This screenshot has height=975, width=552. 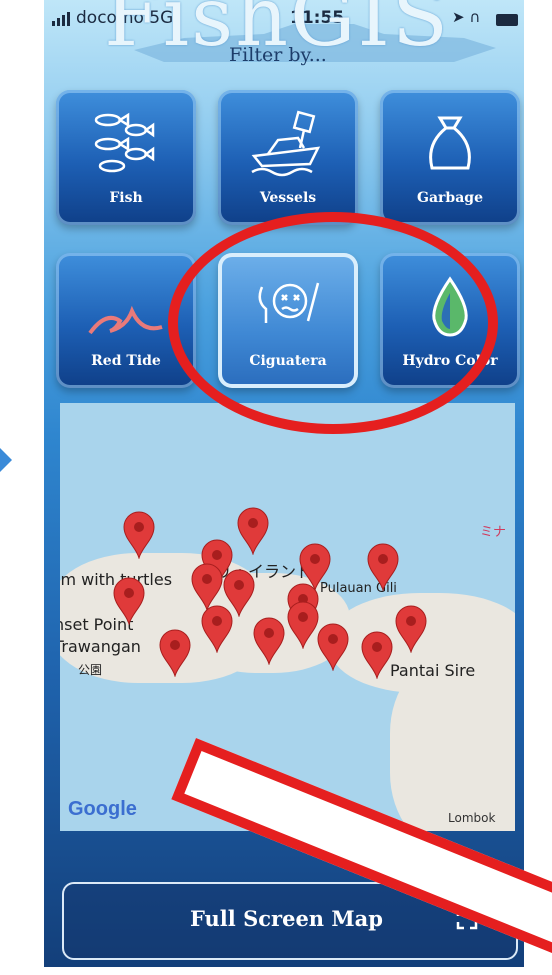 I want to click on map-label: 公園, so click(x=90, y=670).